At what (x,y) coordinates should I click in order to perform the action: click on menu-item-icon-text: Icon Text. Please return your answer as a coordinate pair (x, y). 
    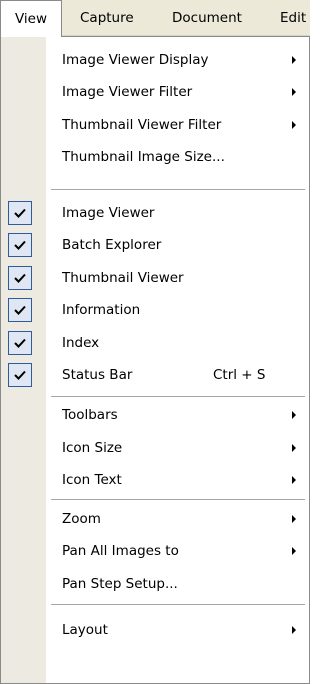
    Looking at the image, I should click on (155, 480).